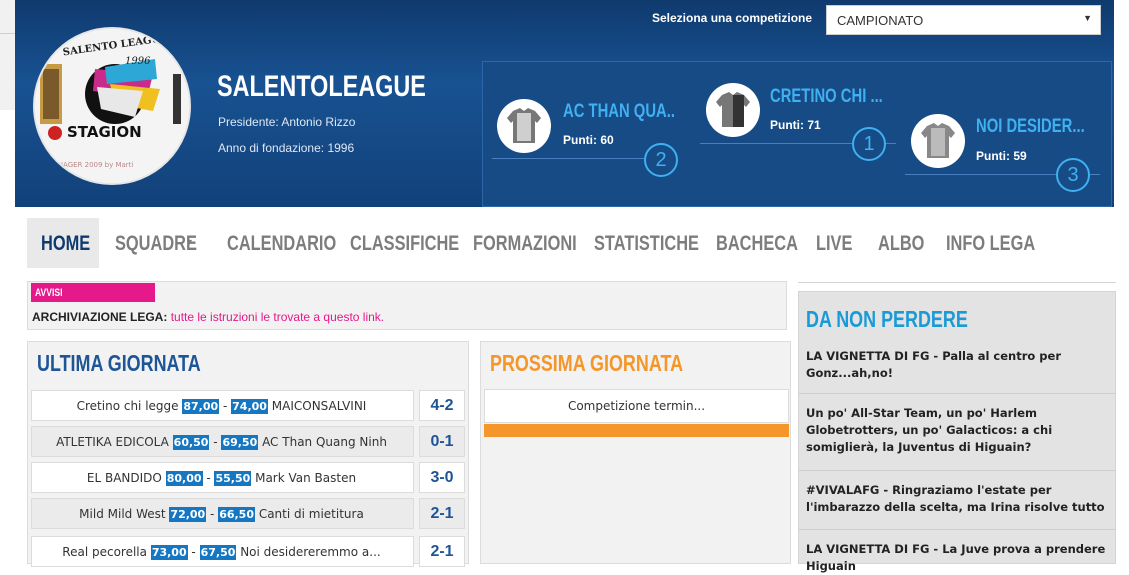  What do you see at coordinates (321, 86) in the screenshot?
I see `league-name: SALENTOLEAGUE` at bounding box center [321, 86].